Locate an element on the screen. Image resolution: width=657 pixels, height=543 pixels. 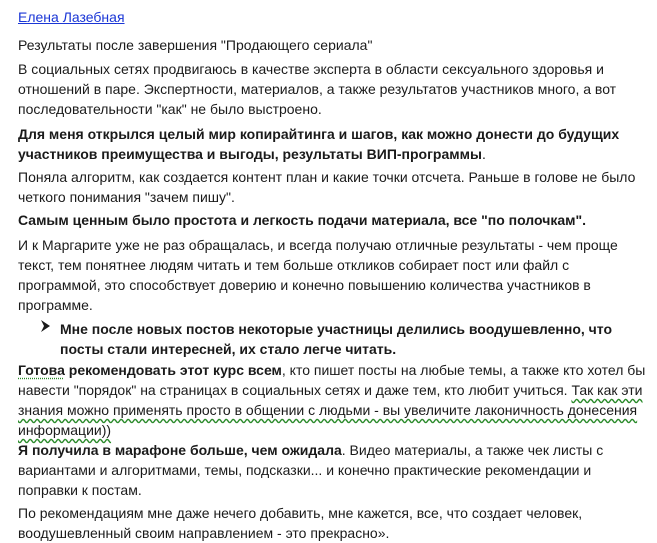
arrow-bullet-icon is located at coordinates (46, 329).